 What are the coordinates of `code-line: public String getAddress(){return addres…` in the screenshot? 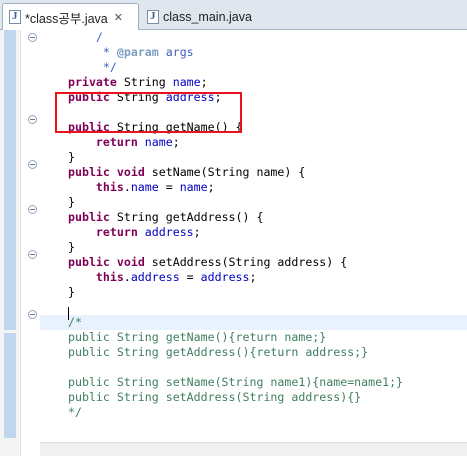 It's located at (253, 352).